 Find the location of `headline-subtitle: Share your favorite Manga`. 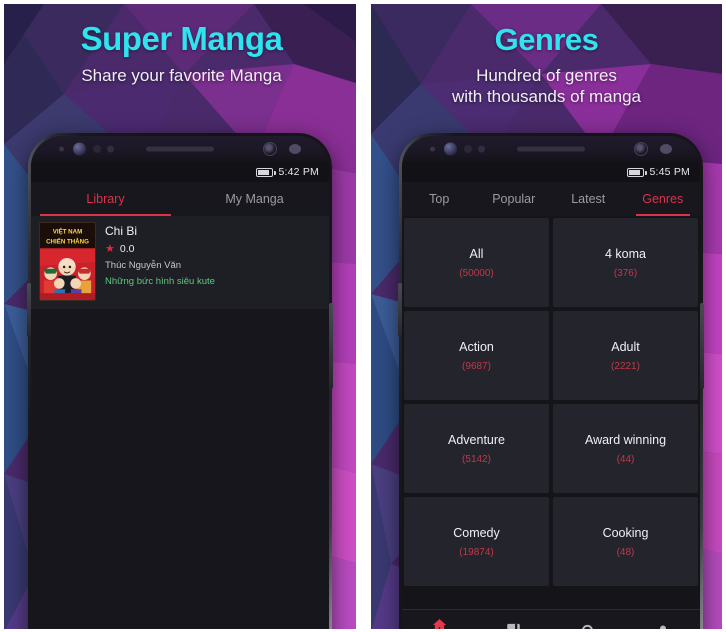

headline-subtitle: Share your favorite Manga is located at coordinates (181, 75).